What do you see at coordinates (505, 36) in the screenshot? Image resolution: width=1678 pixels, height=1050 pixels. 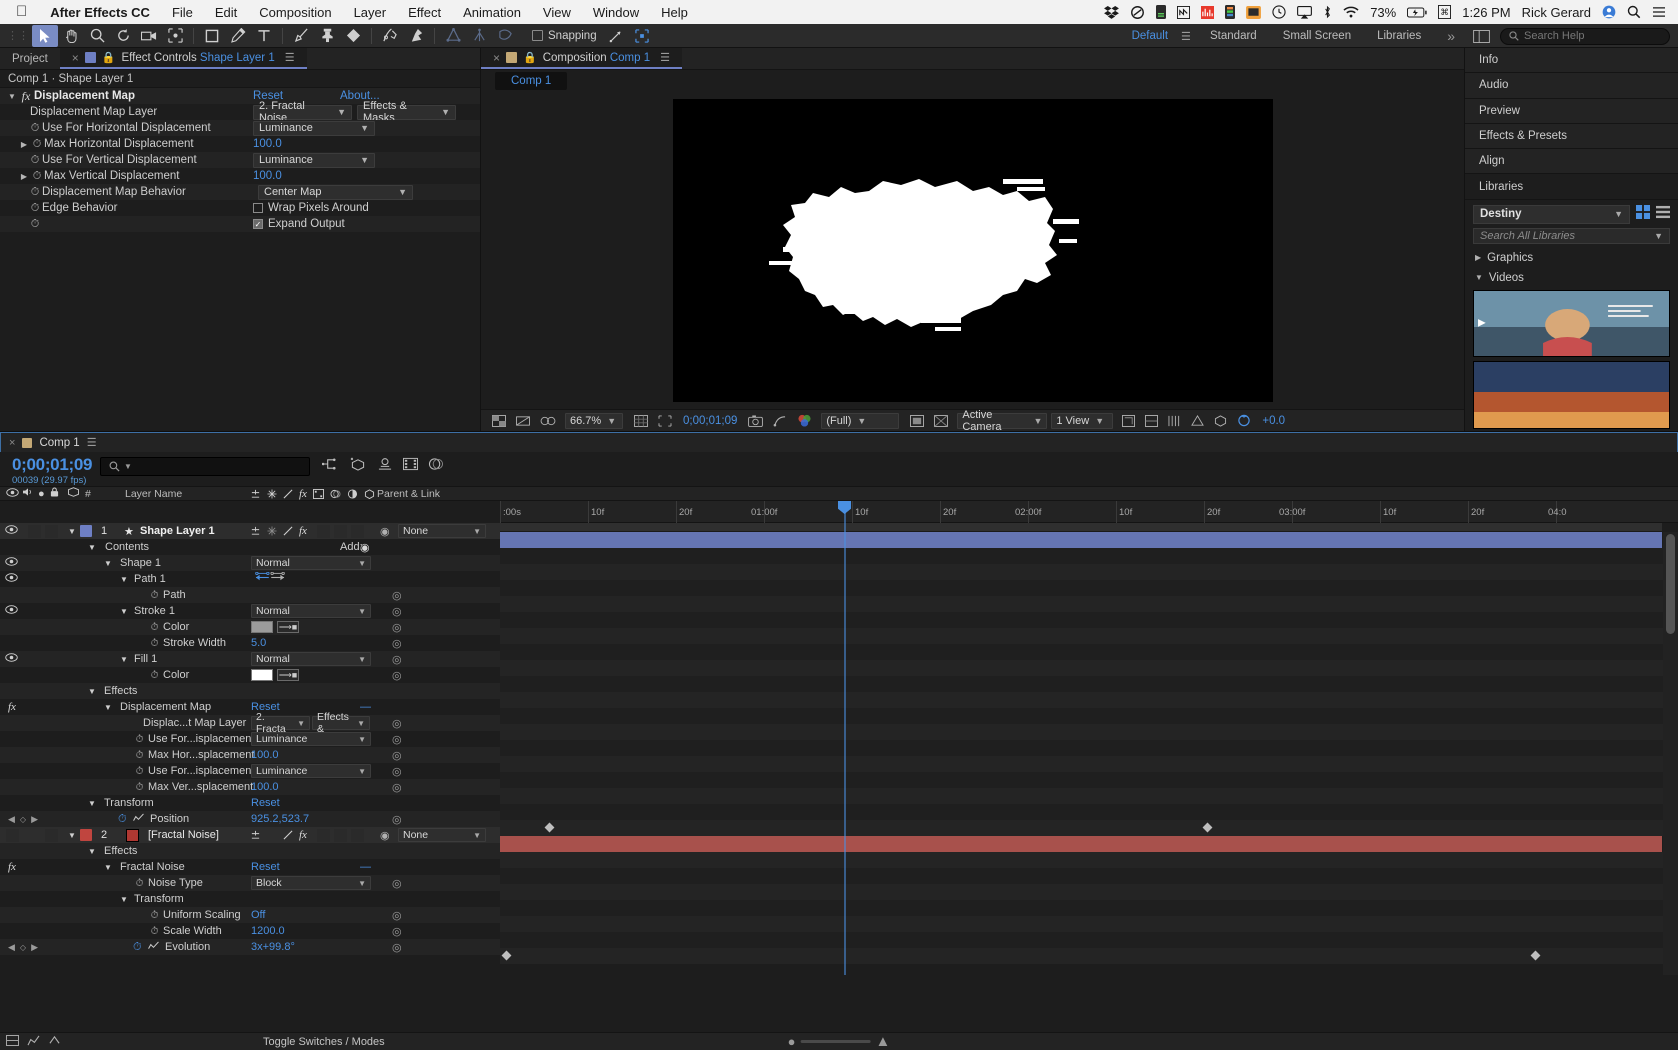 I see `advanced-pin-tool` at bounding box center [505, 36].